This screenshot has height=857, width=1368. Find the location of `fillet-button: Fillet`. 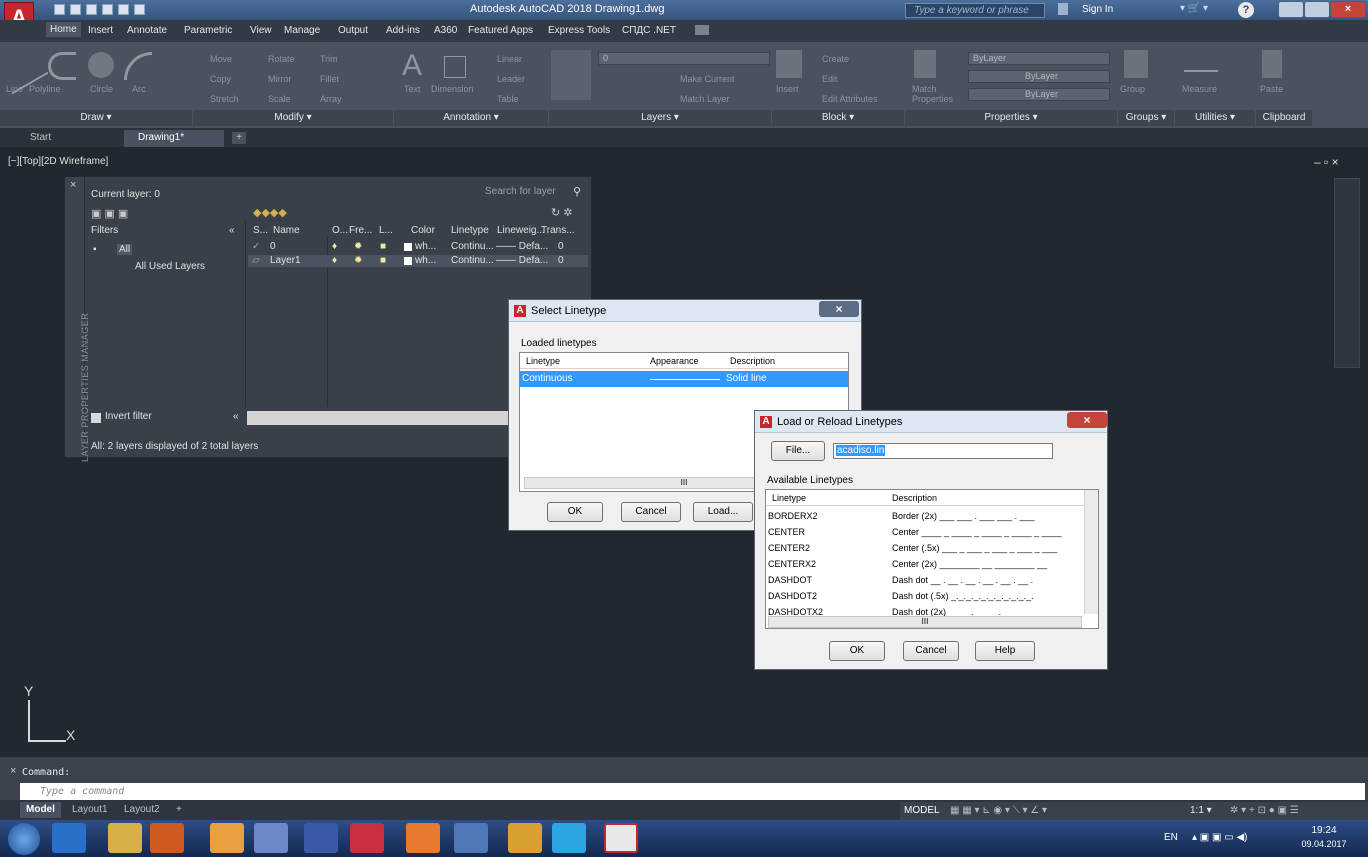

fillet-button: Fillet is located at coordinates (329, 79).